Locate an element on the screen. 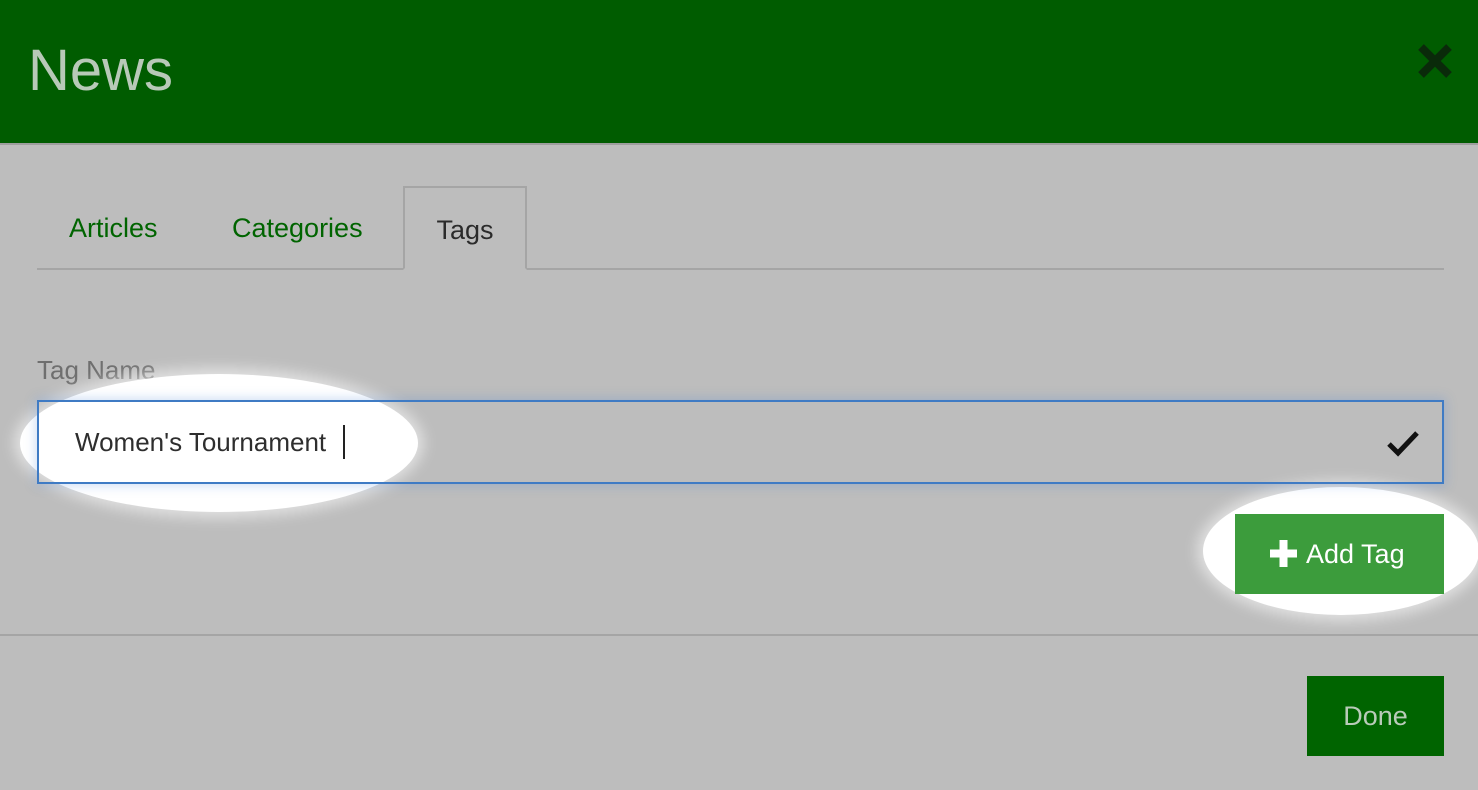 Image resolution: width=1478 pixels, height=790 pixels. tab-tags: Tags is located at coordinates (465, 228).